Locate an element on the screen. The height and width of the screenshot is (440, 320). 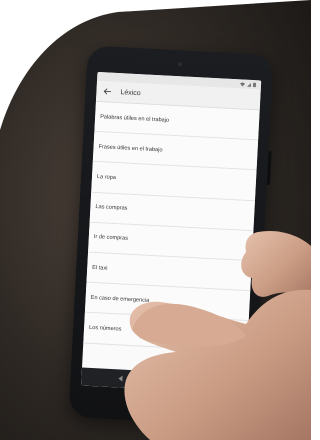
status-icons is located at coordinates (248, 84).